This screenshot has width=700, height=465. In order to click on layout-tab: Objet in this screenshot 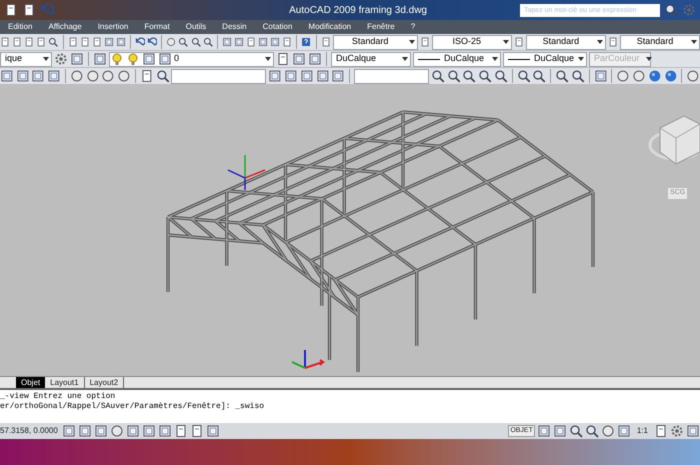, I will do `click(31, 382)`.